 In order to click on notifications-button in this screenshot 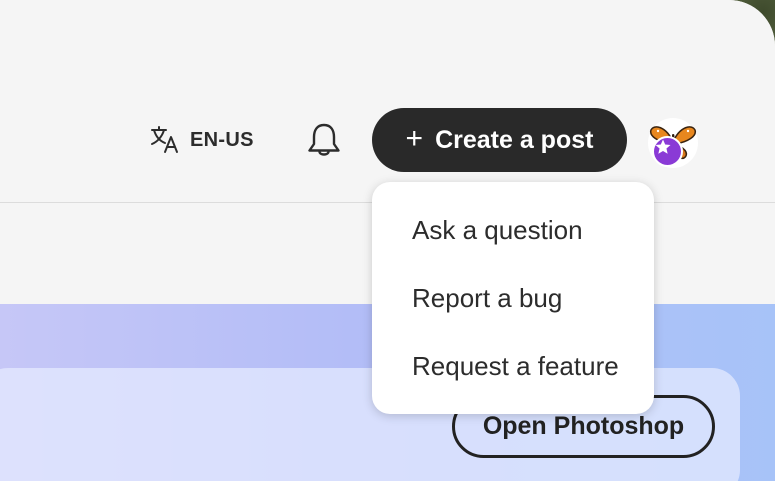, I will do `click(324, 140)`.